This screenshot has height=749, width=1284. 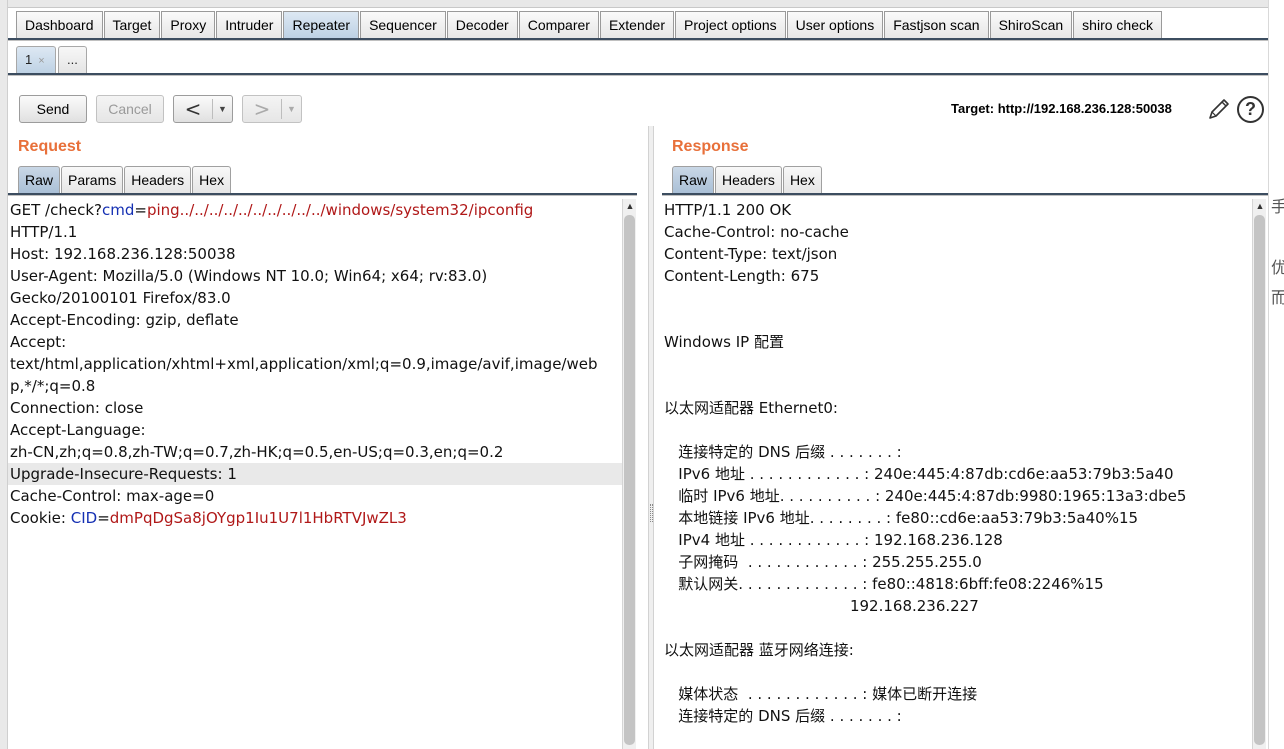 I want to click on response-line: Windows IP 配置, so click(x=724, y=342).